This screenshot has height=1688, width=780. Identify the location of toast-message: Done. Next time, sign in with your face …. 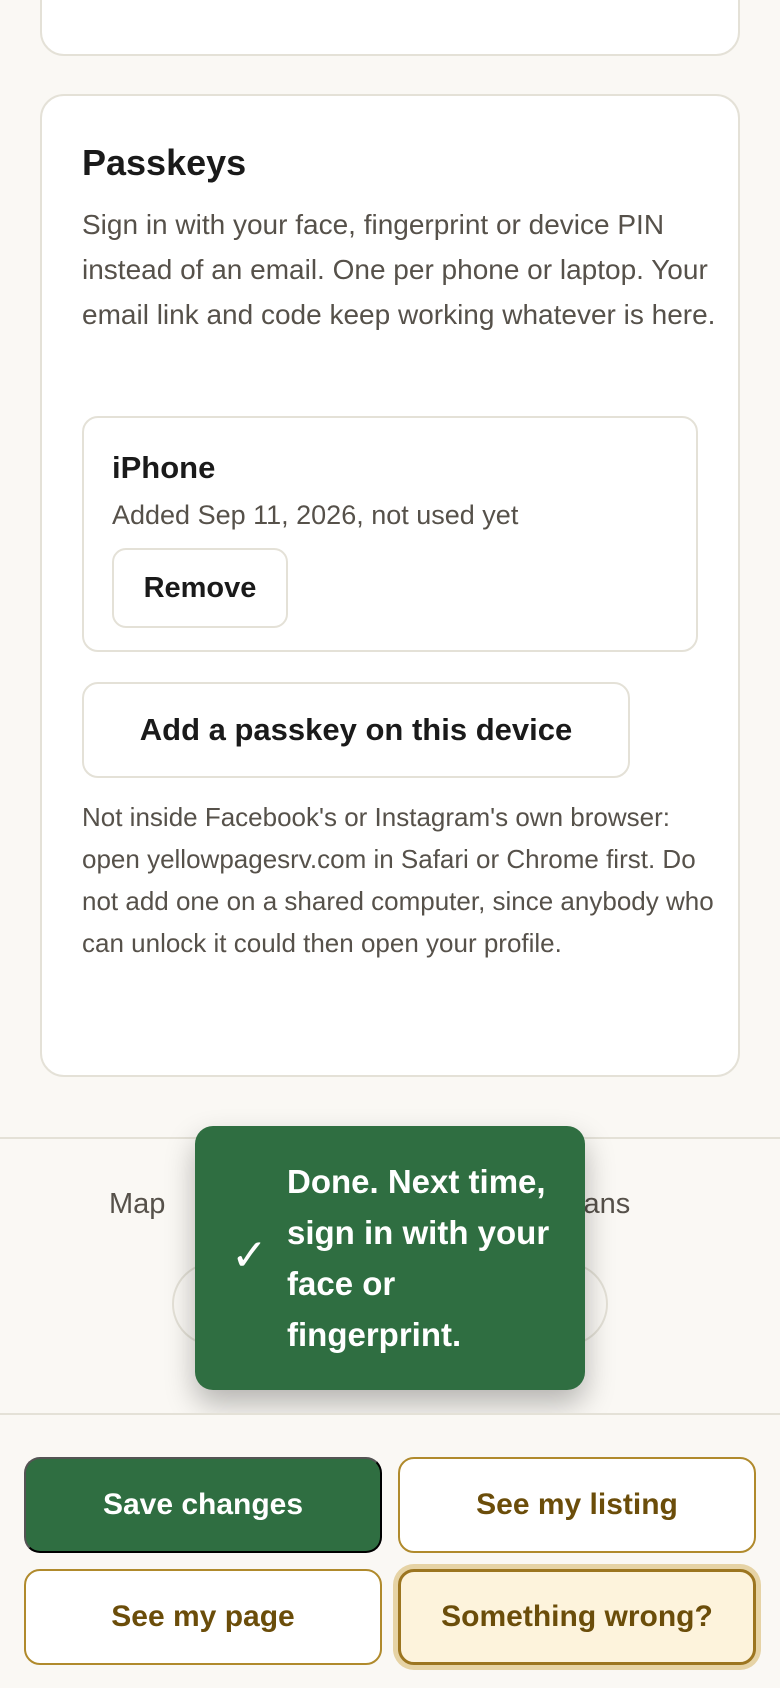
(418, 1258).